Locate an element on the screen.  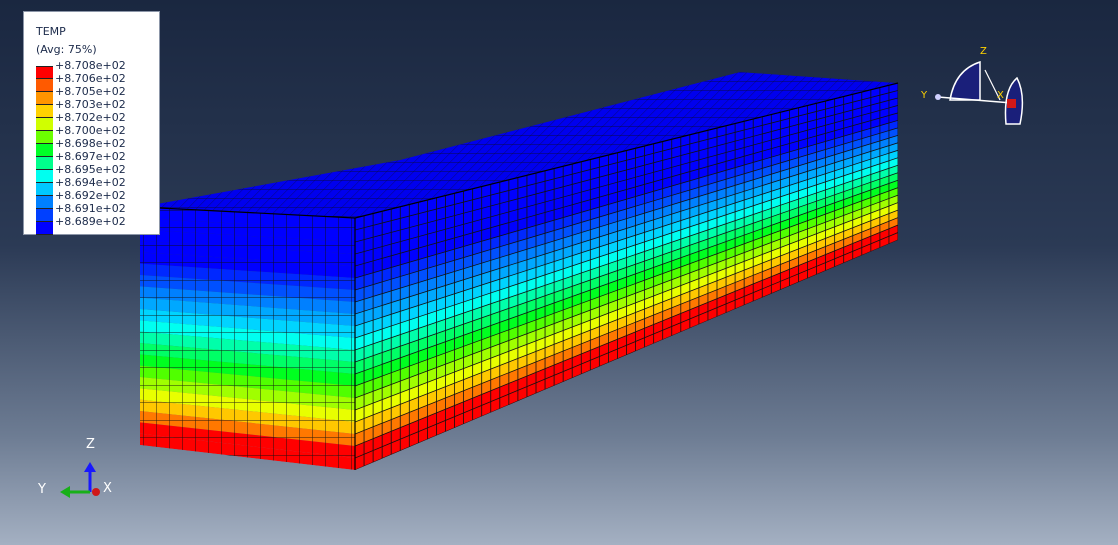
view-cube-z-label: Z is located at coordinates (983, 51).